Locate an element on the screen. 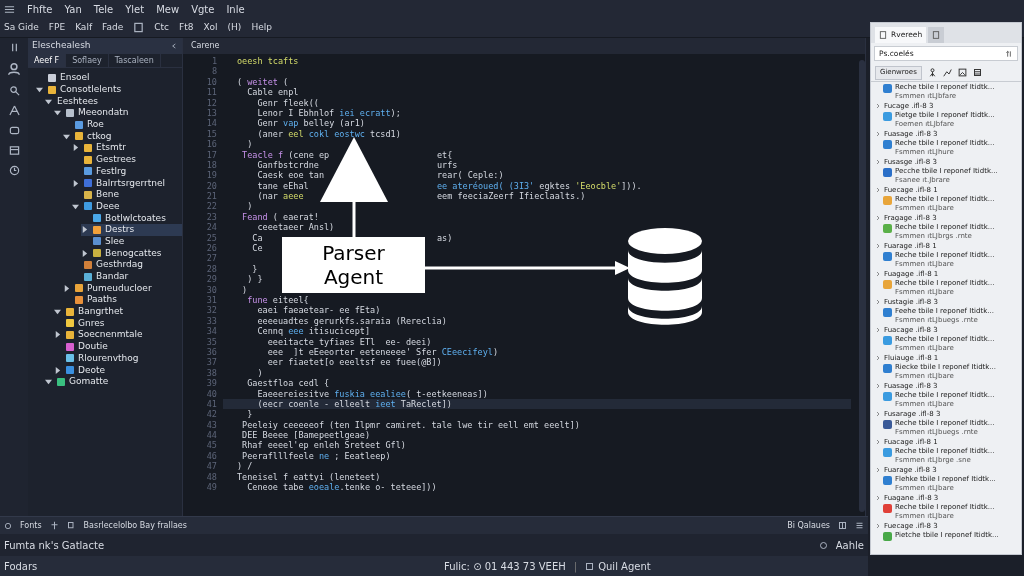  chevron-icon is located at coordinates (174, 46).